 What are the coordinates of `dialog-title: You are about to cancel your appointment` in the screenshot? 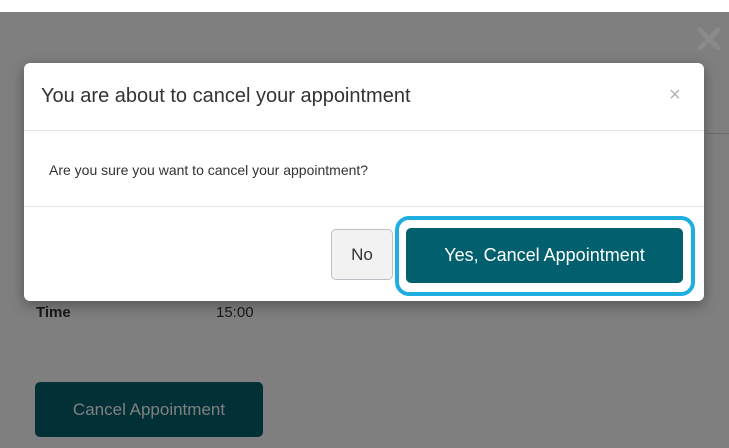 It's located at (226, 96).